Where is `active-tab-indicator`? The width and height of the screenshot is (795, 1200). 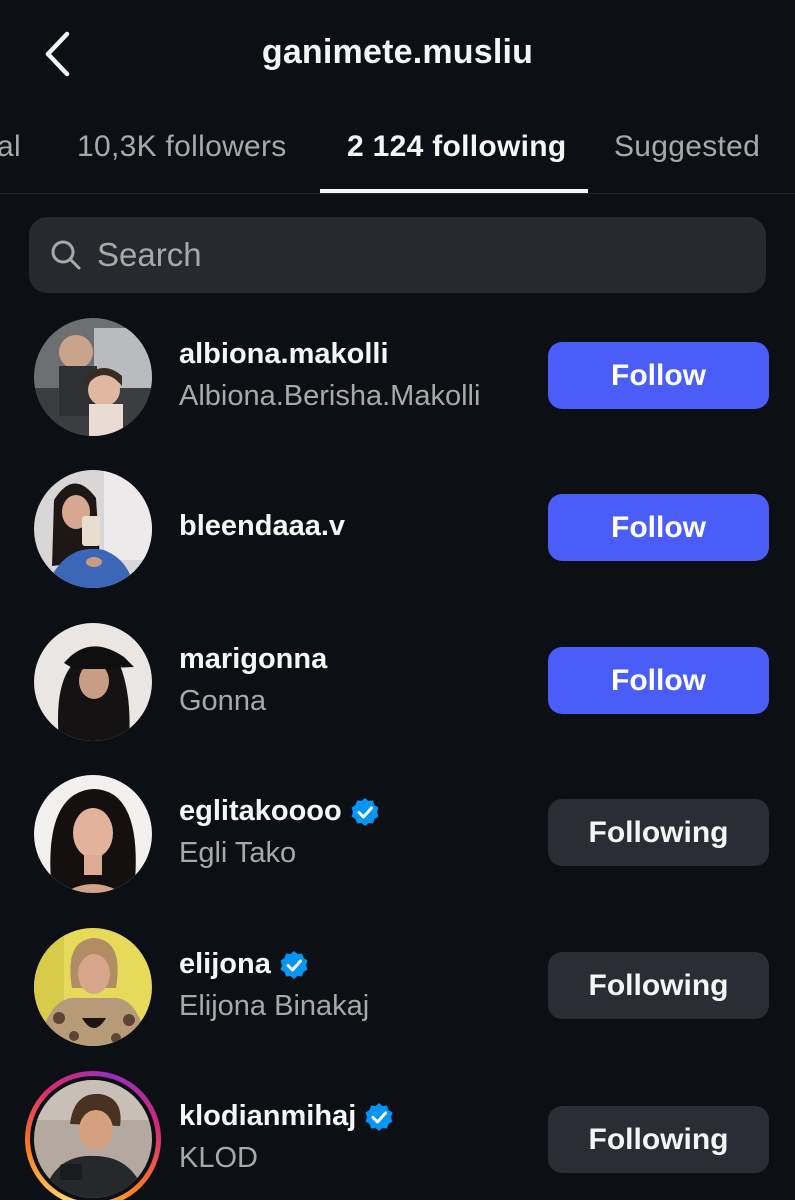 active-tab-indicator is located at coordinates (454, 191).